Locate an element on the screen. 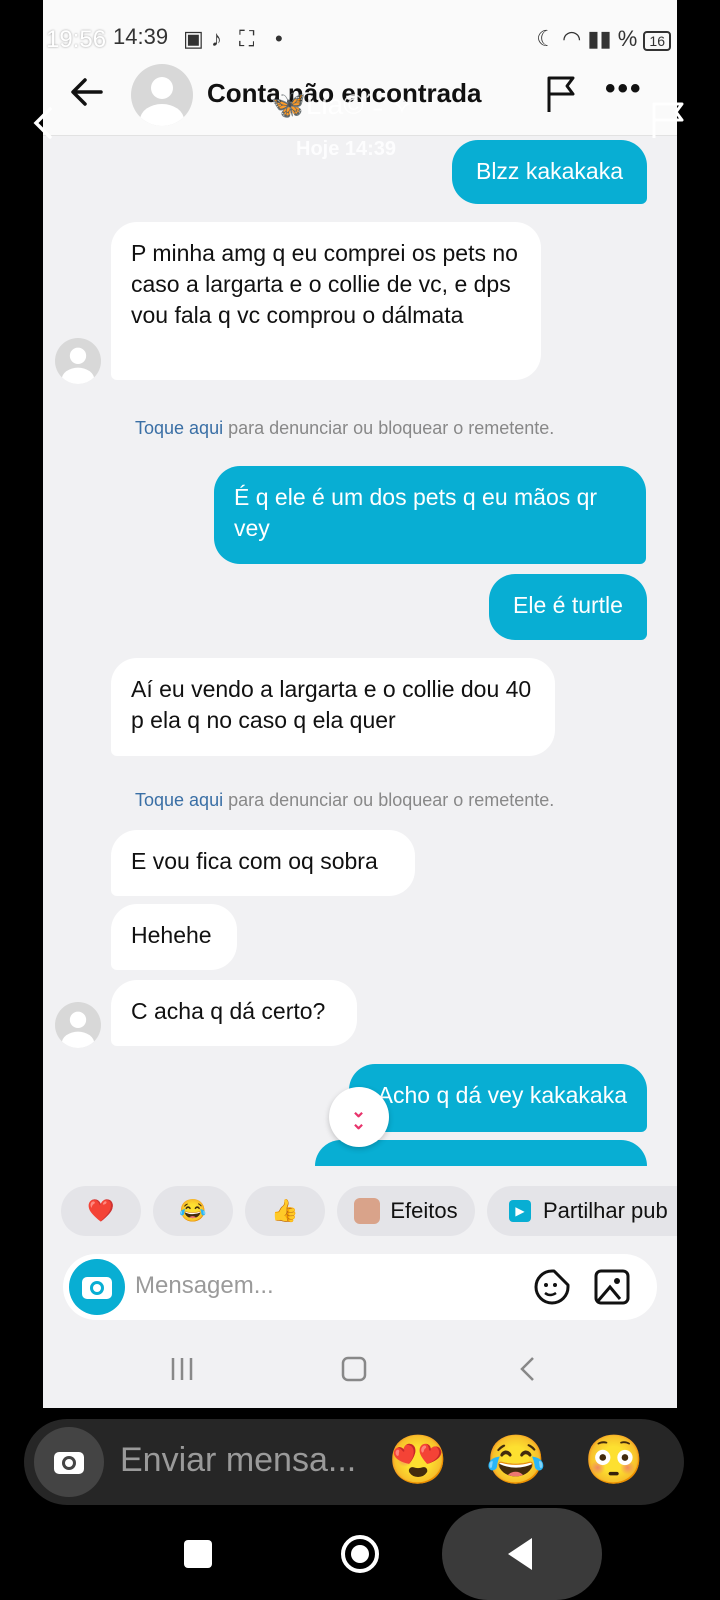 Image resolution: width=720 pixels, height=1600 pixels. heart-icon: ❤️ is located at coordinates (101, 1210).